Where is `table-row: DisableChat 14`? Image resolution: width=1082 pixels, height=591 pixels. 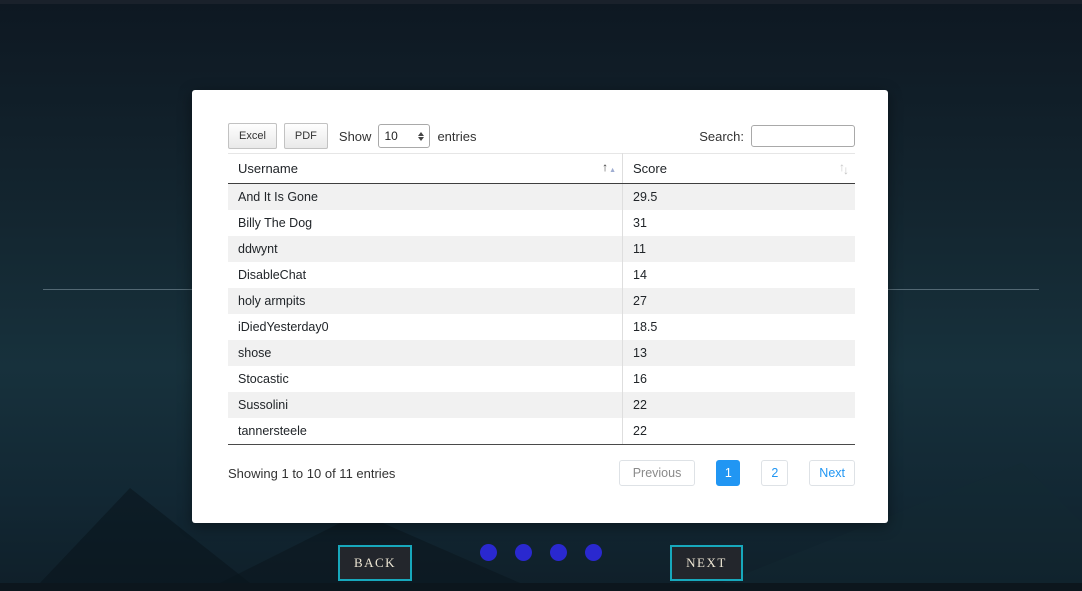
table-row: DisableChat 14 is located at coordinates (541, 275).